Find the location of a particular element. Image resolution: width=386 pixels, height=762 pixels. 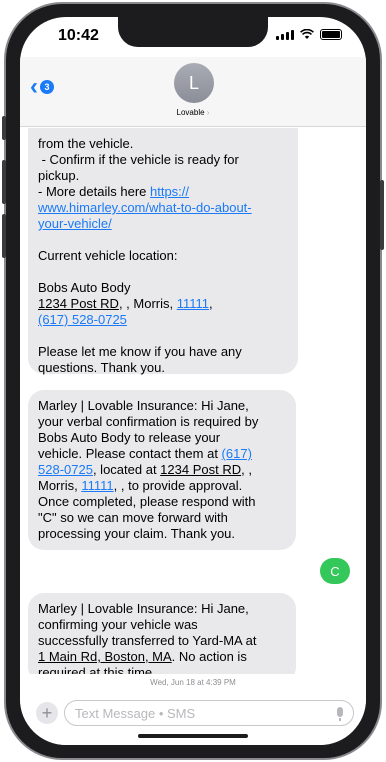

mute-switch is located at coordinates (4, 128).